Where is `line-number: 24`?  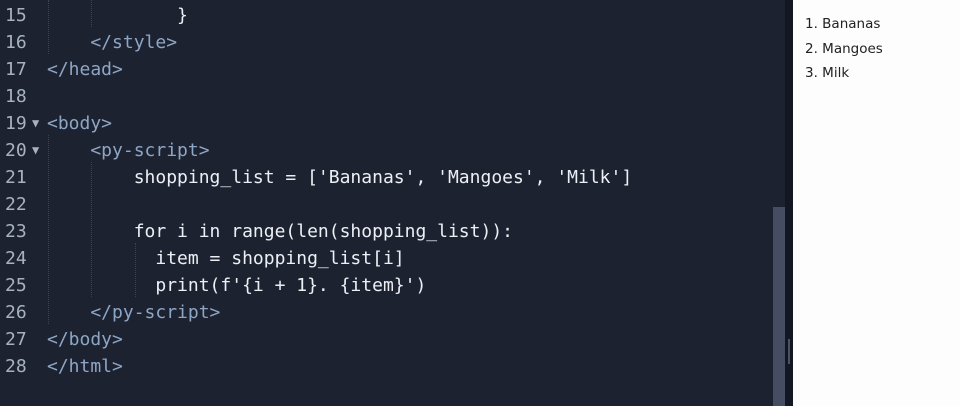
line-number: 24 is located at coordinates (16, 258).